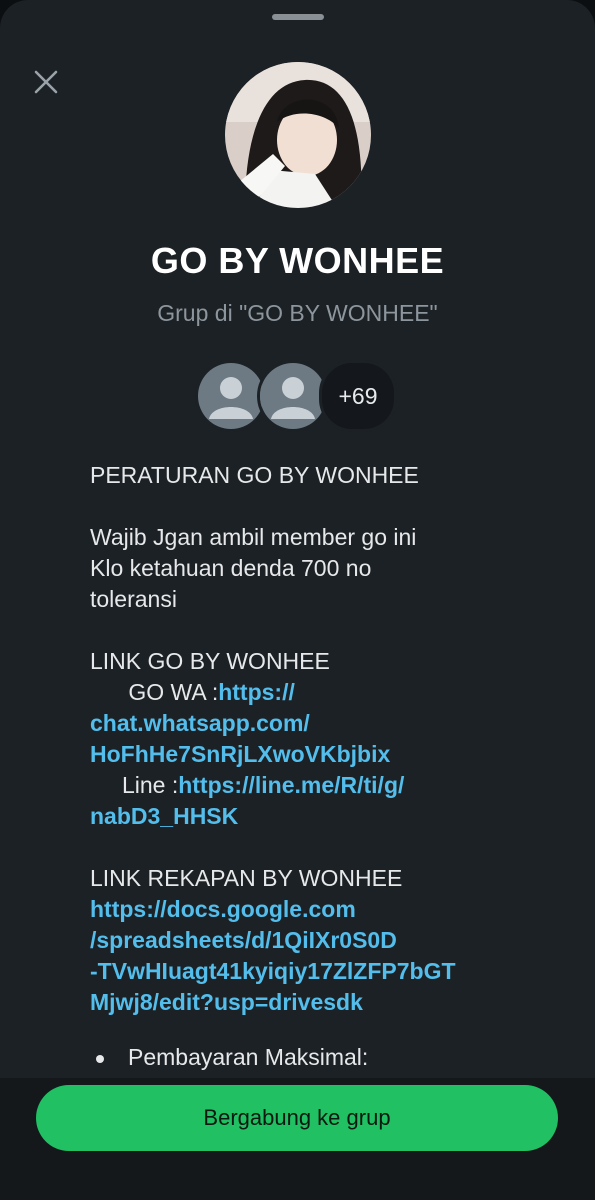  Describe the element at coordinates (300, 909) in the screenshot. I see `recap-link: https://docs.google.com` at that location.